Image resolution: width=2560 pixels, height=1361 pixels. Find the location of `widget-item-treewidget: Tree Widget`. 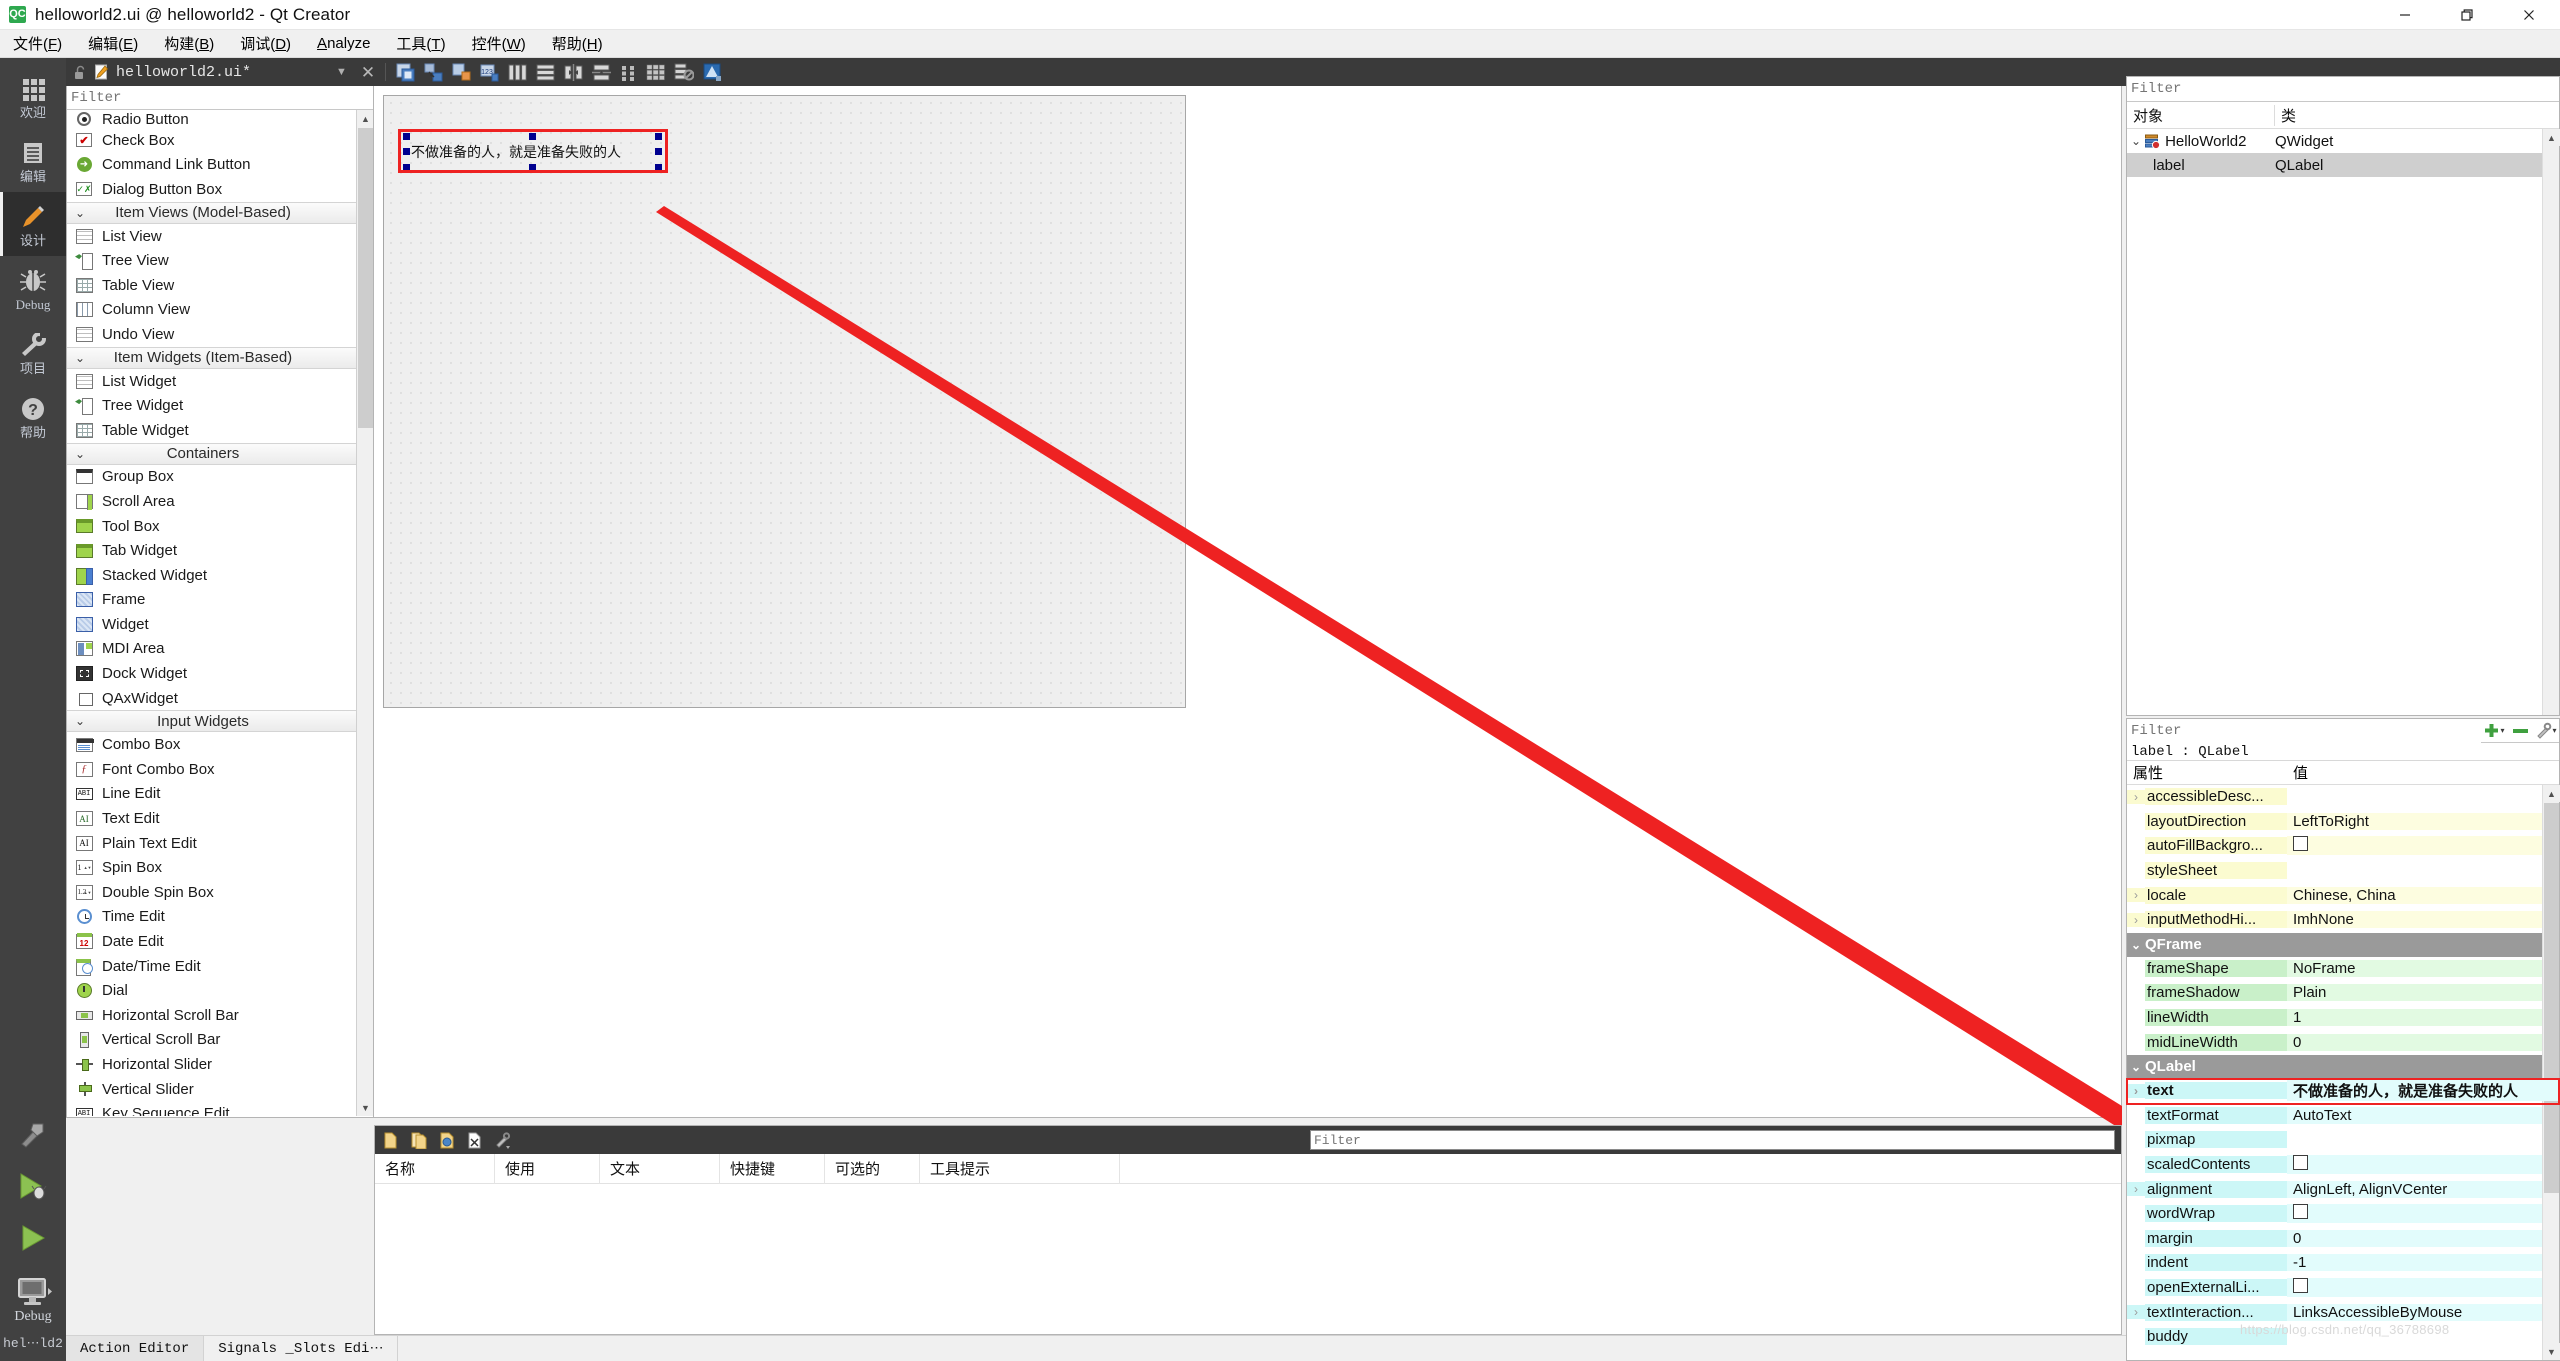

widget-item-treewidget: Tree Widget is located at coordinates (220, 405).